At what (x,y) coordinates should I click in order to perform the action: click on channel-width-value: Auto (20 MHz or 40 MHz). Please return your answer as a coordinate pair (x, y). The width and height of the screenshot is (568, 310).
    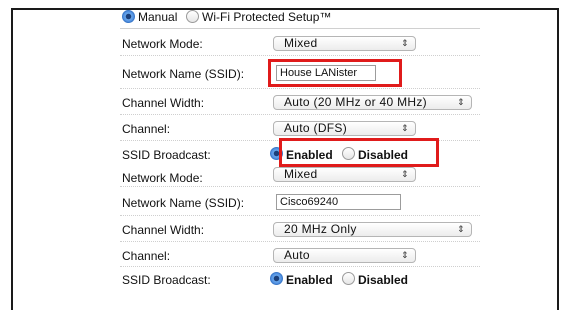
    Looking at the image, I should click on (355, 102).